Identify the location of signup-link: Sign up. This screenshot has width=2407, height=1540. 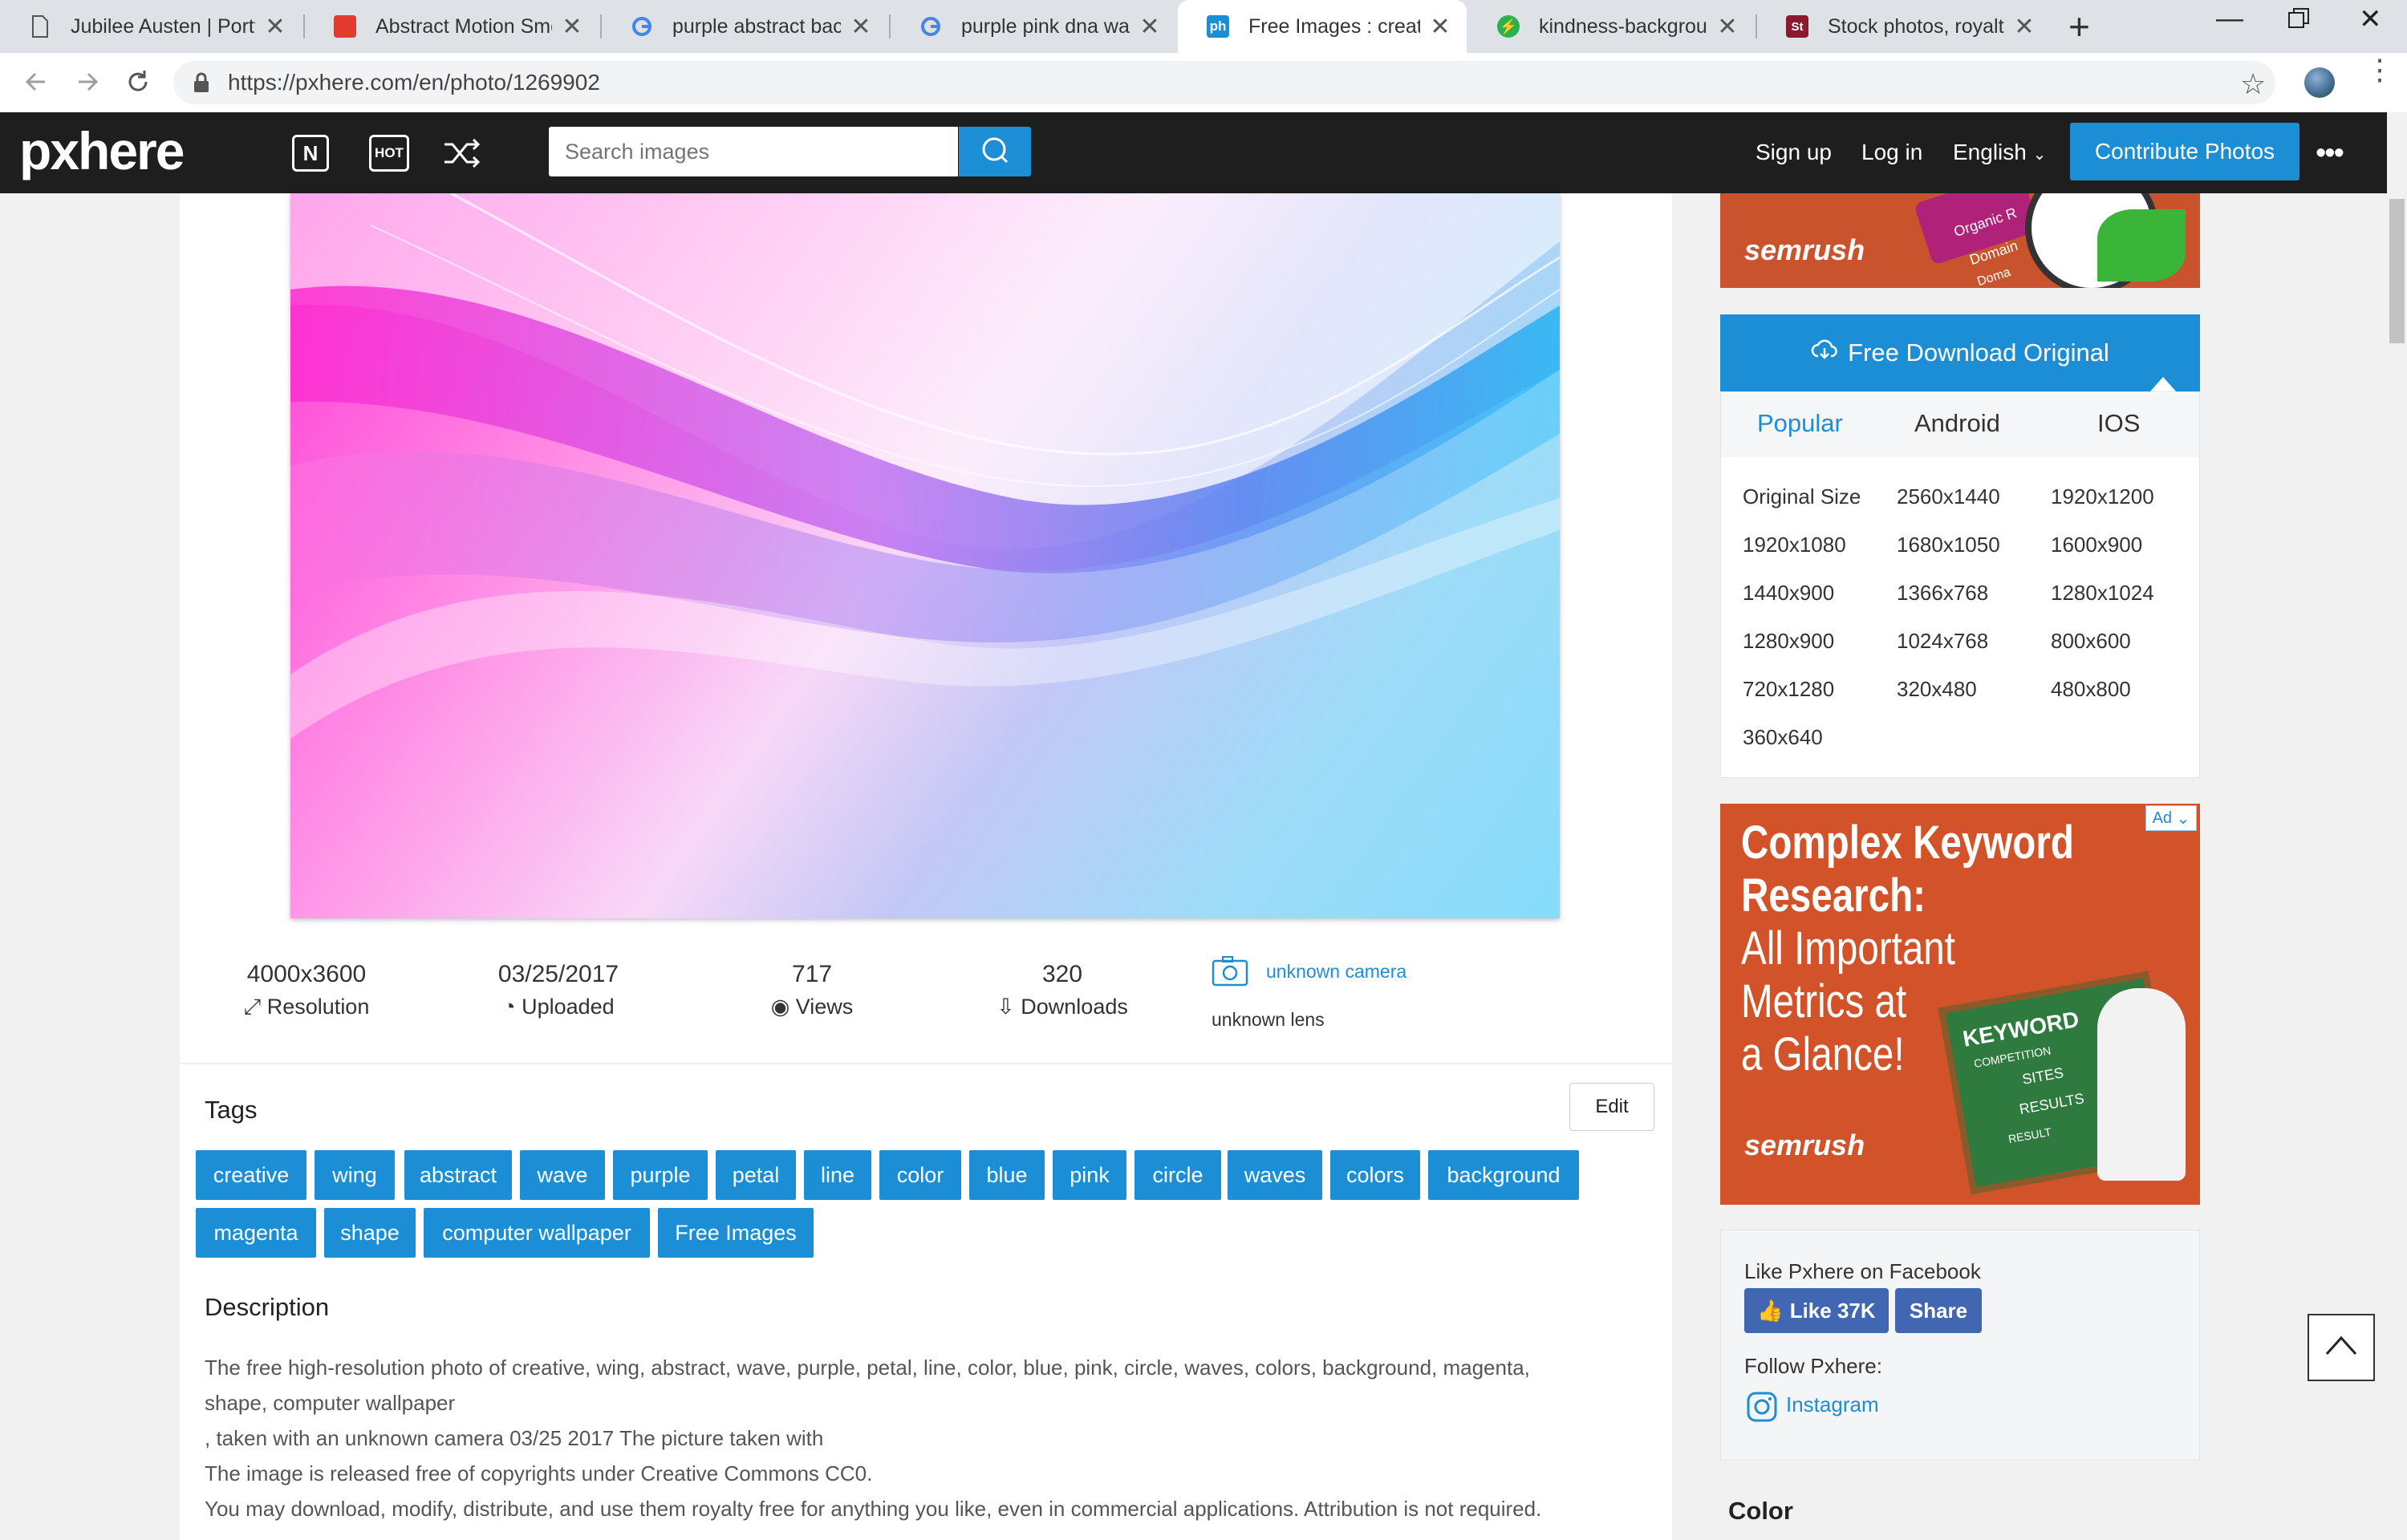
(1794, 152).